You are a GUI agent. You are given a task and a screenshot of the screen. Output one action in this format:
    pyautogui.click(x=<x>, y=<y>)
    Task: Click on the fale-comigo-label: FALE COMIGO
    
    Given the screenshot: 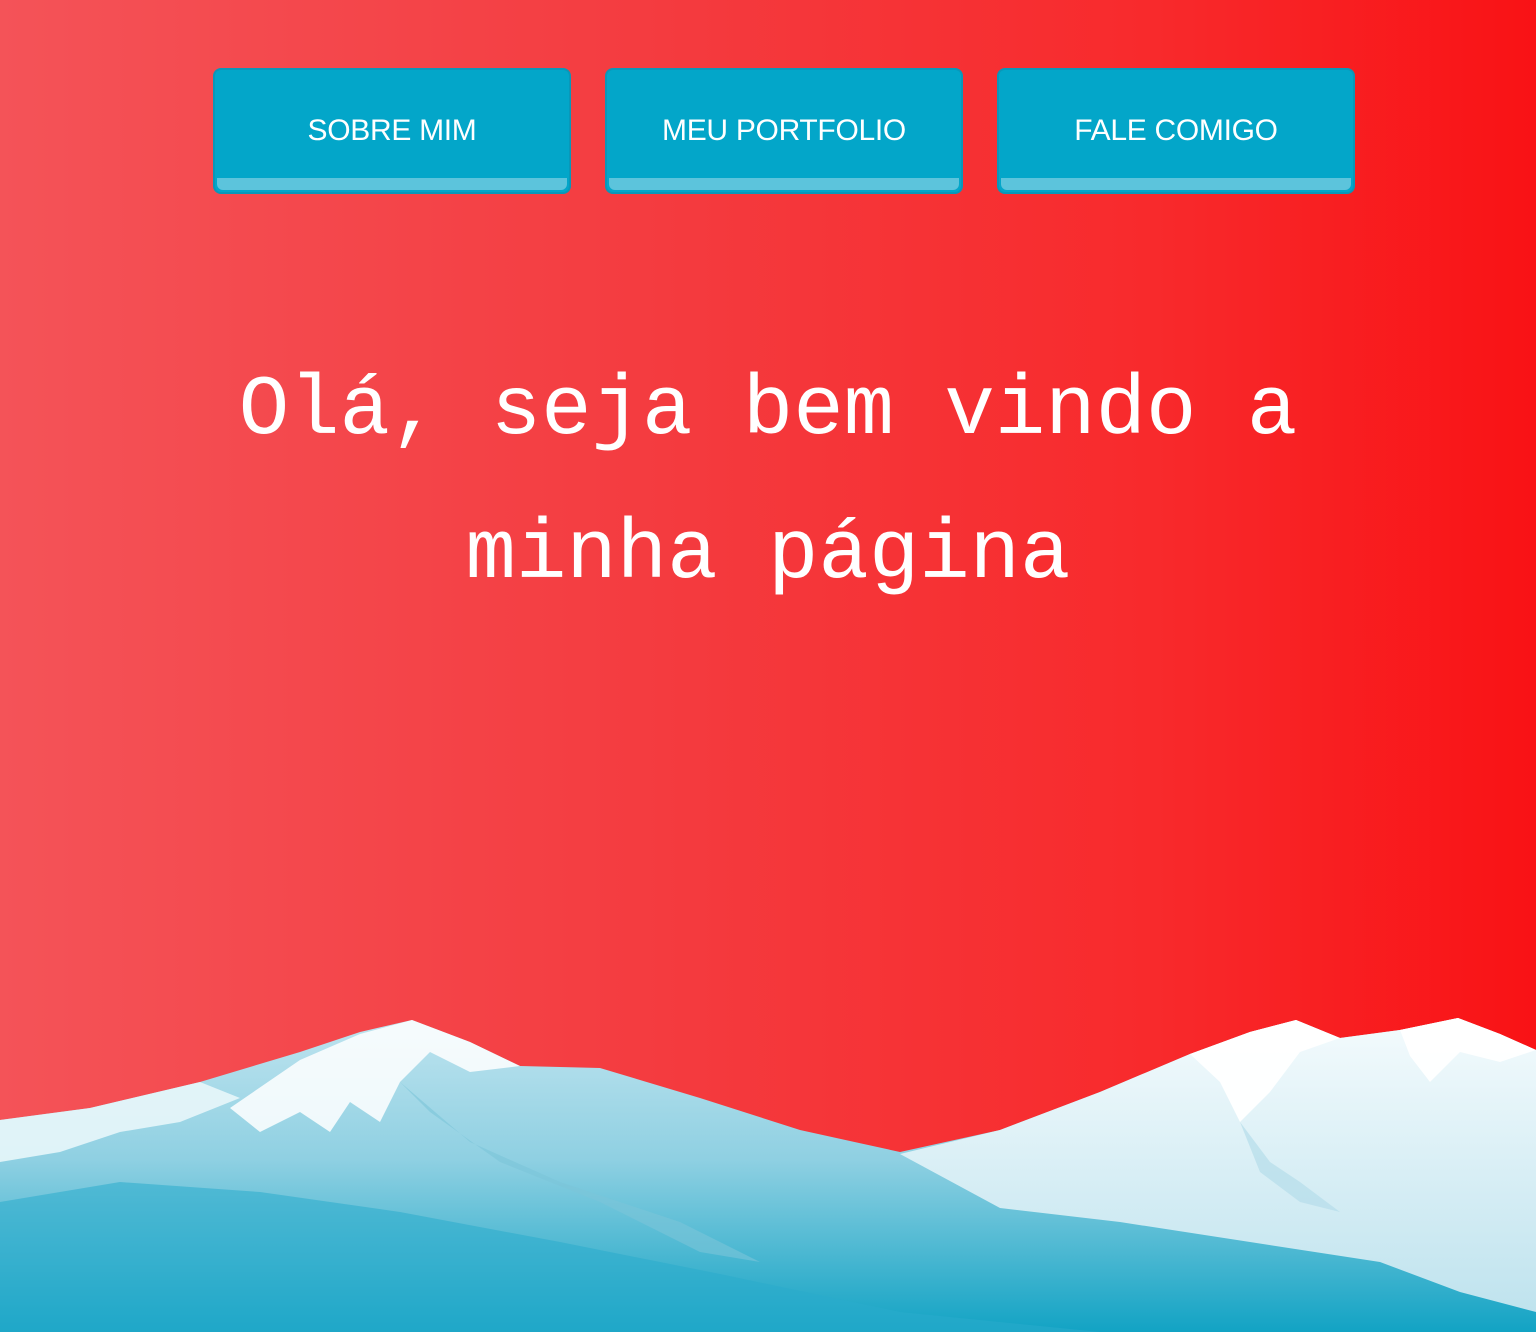 What is the action you would take?
    pyautogui.click(x=1176, y=130)
    